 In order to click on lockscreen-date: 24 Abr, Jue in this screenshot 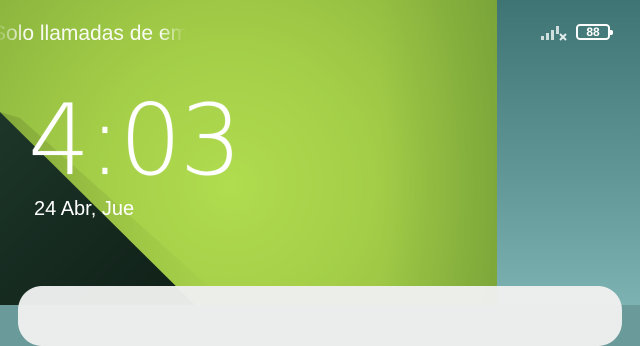, I will do `click(84, 209)`.